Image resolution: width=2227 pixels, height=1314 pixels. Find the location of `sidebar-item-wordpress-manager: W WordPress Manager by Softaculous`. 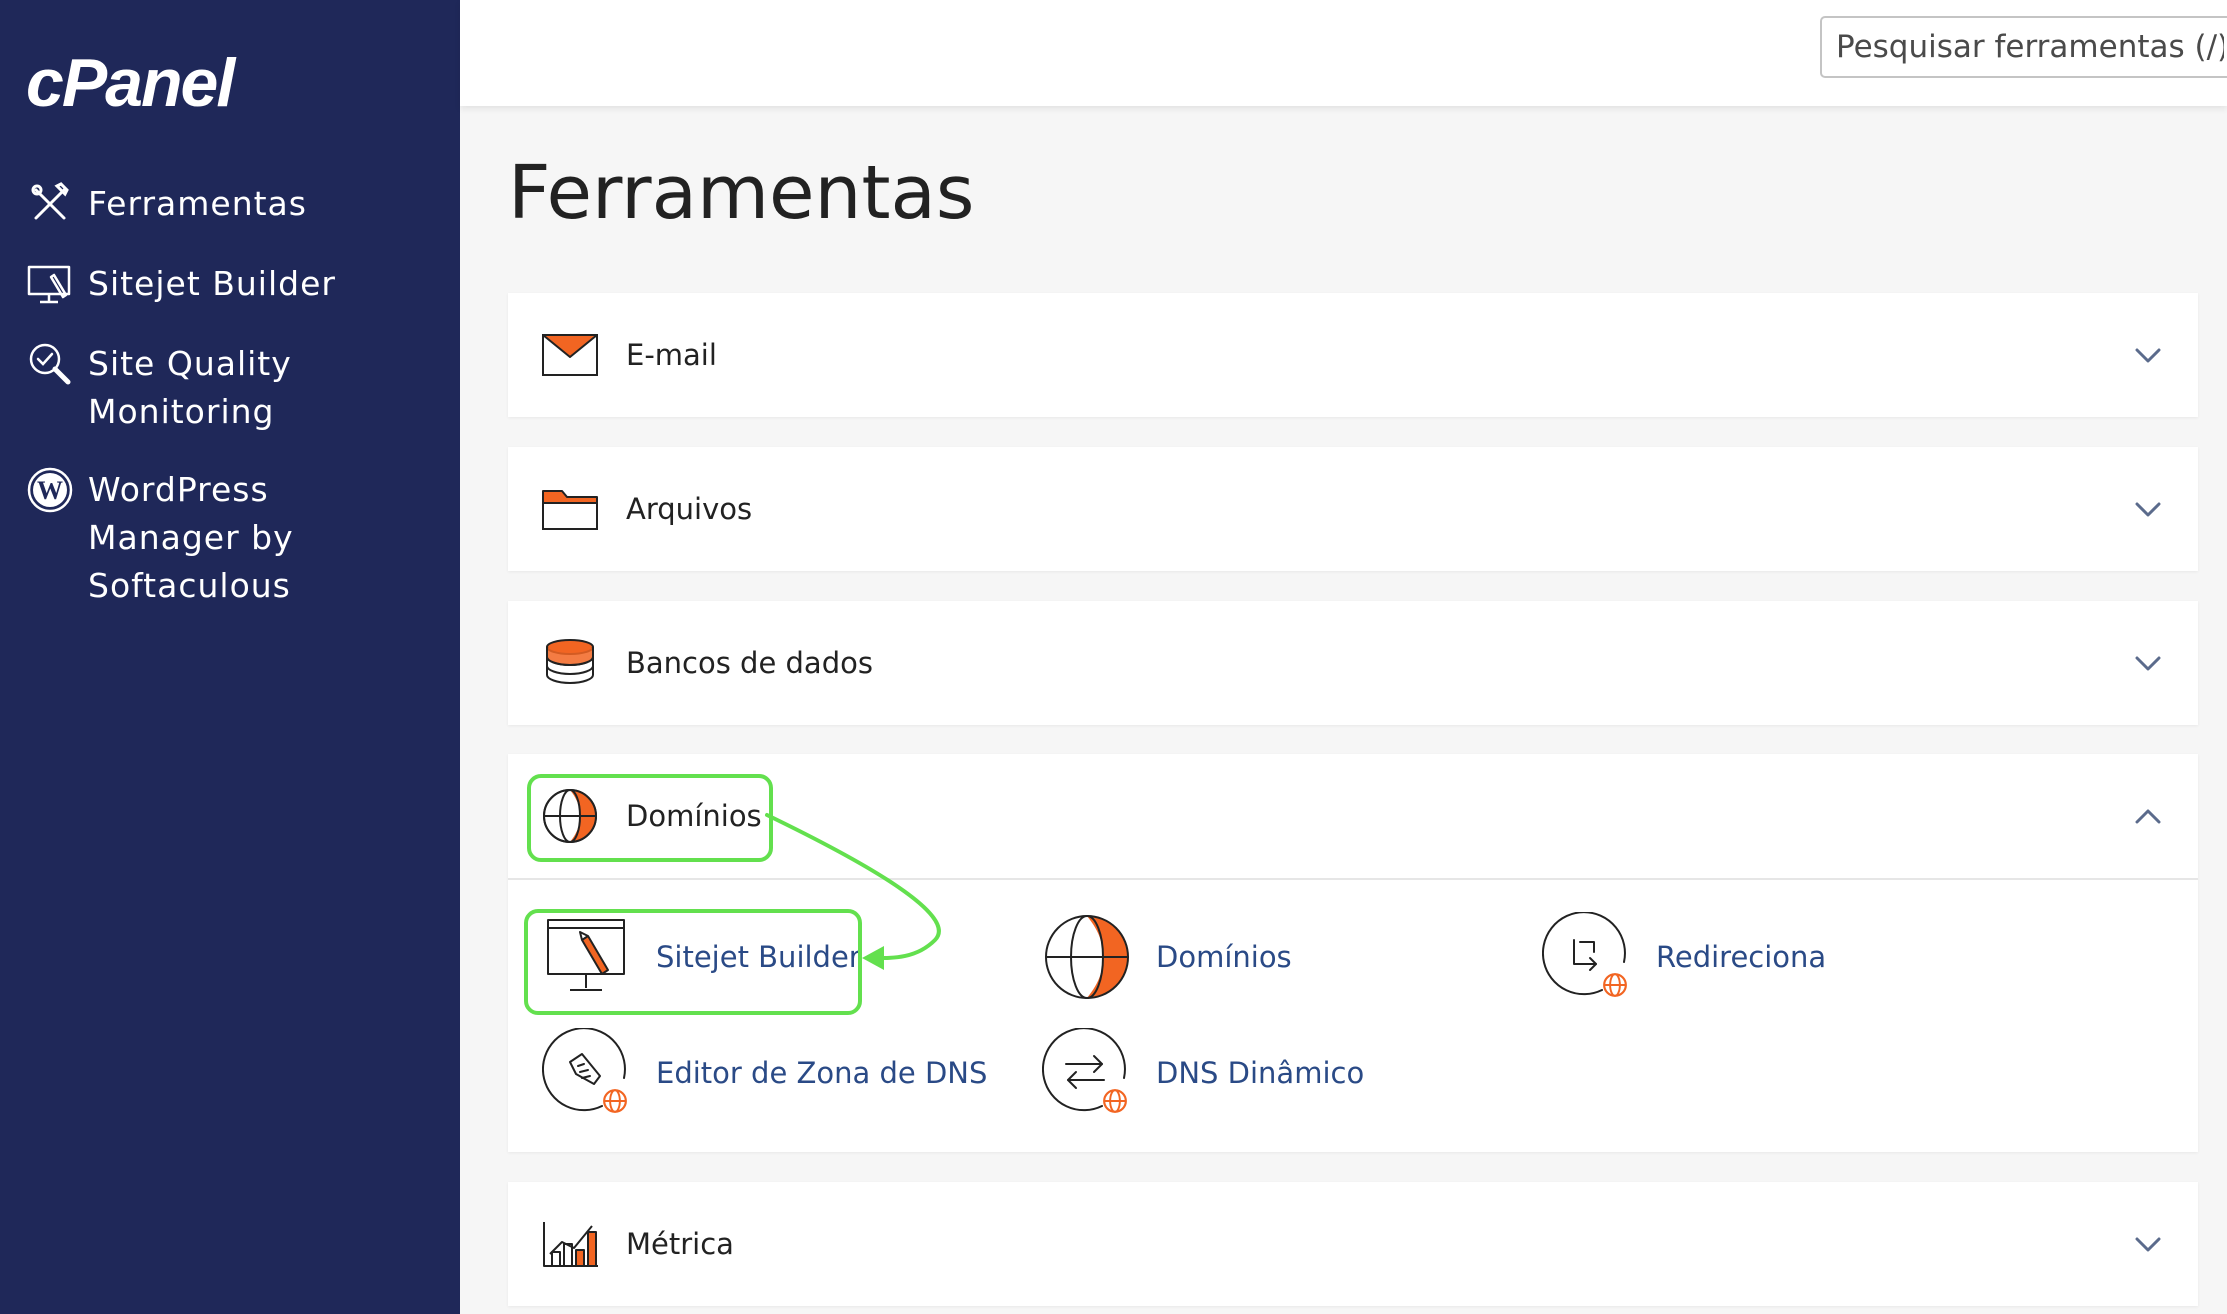

sidebar-item-wordpress-manager: W WordPress Manager by Softaculous is located at coordinates (222, 538).